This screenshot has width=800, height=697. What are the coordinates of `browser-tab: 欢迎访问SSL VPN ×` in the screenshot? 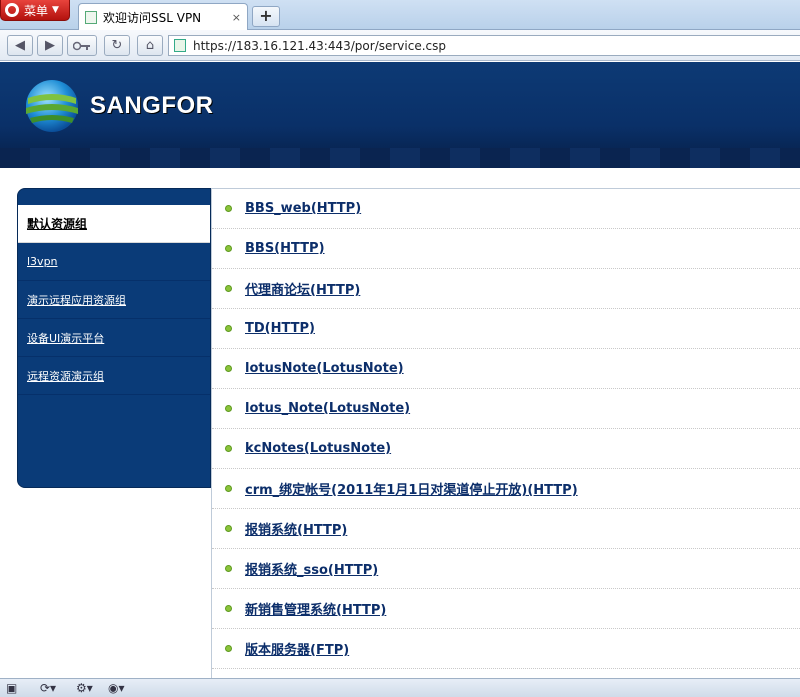 It's located at (163, 16).